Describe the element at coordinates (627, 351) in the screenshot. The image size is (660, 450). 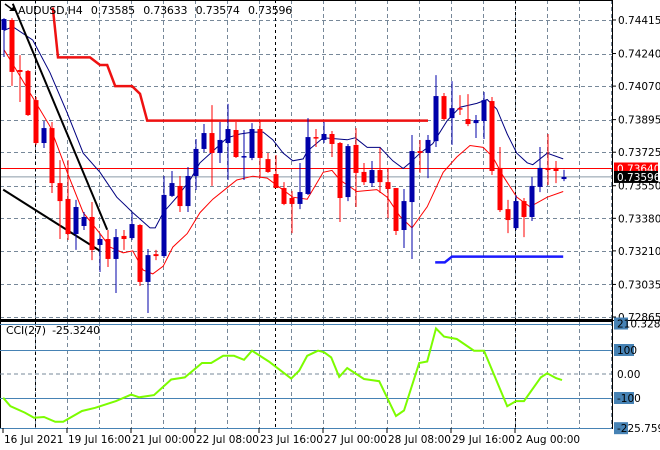
I see `cci-axis-label: 100` at that location.